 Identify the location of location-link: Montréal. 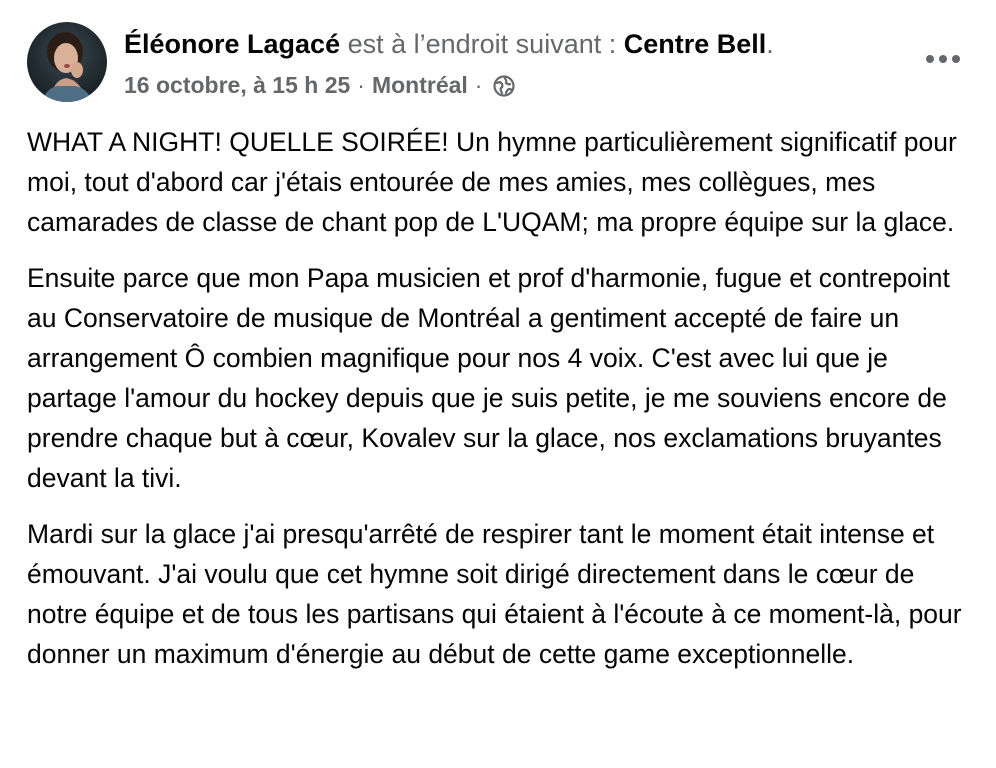
(420, 85).